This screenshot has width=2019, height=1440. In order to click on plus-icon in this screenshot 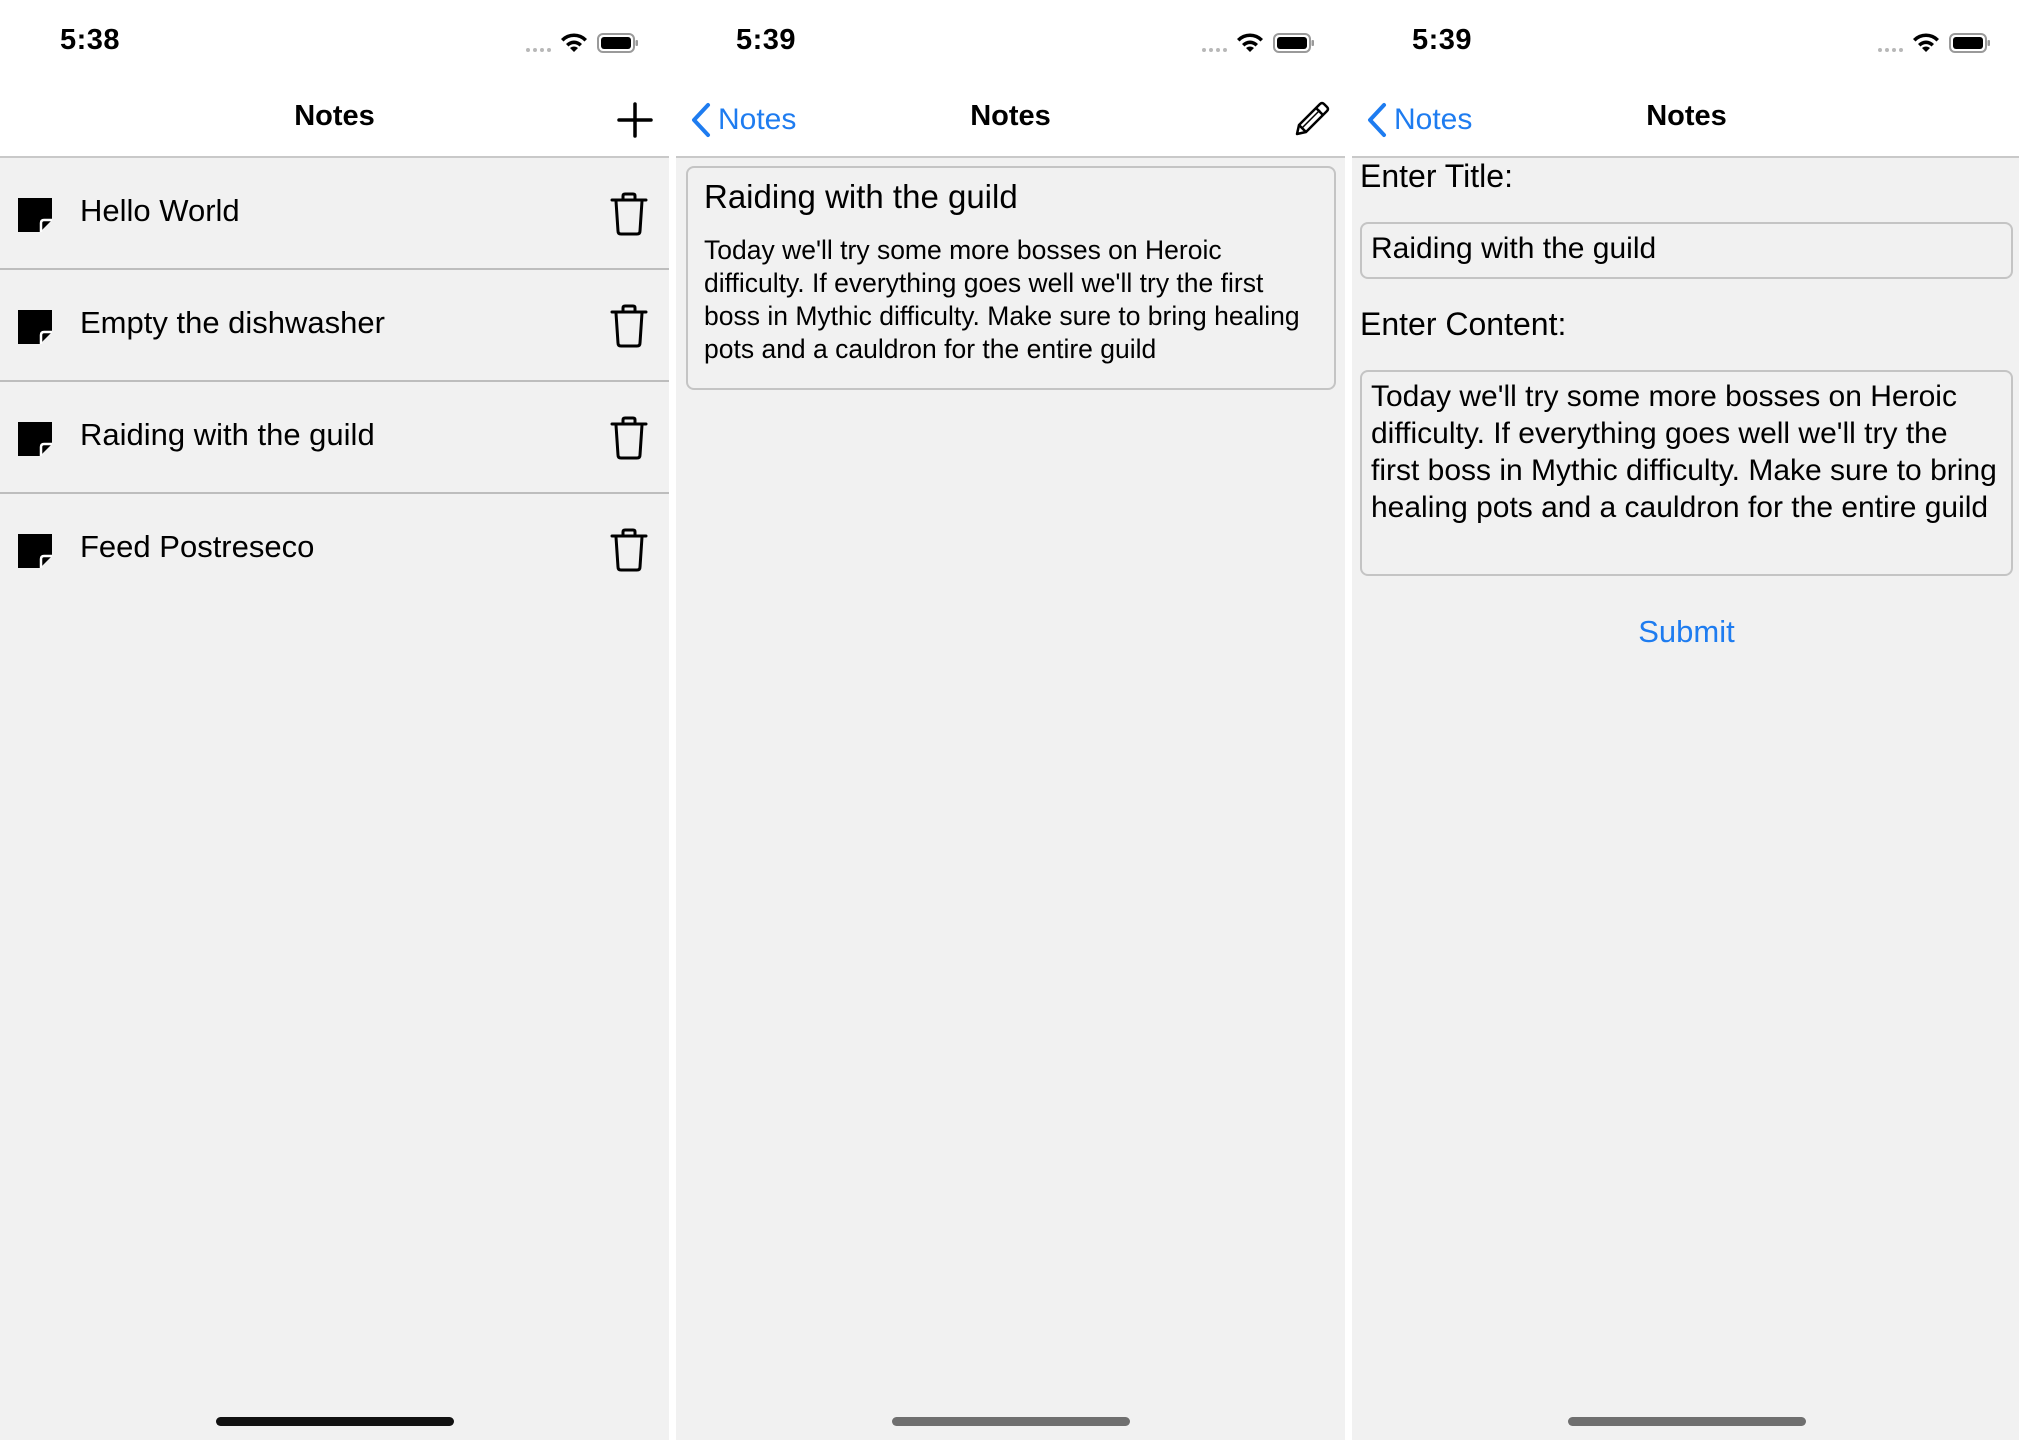, I will do `click(635, 120)`.